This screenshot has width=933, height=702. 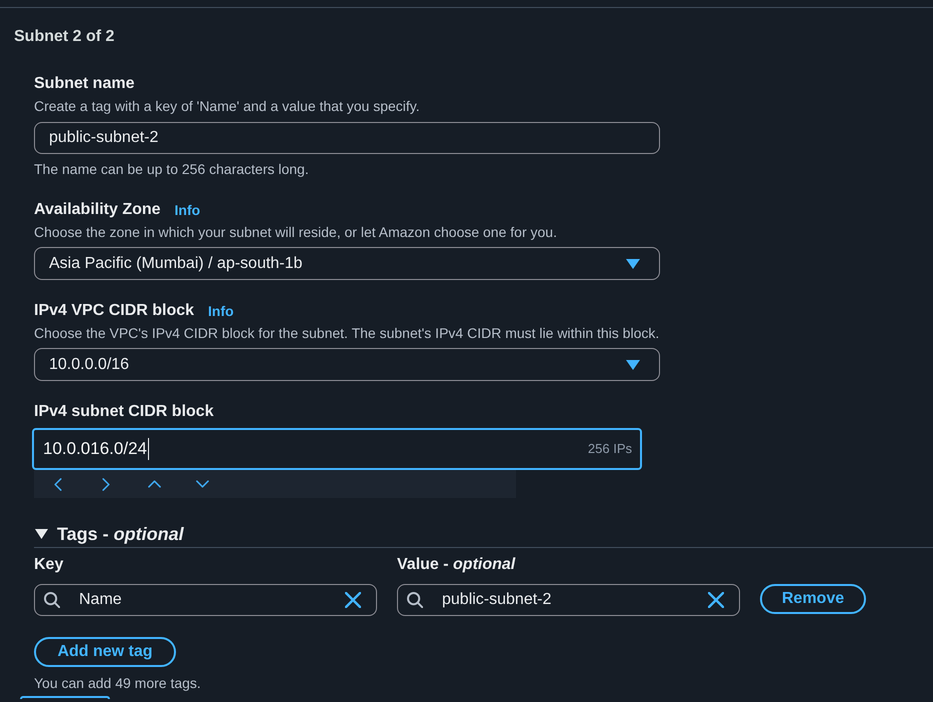 I want to click on field-label: IPv4 VPC CIDR block, so click(x=114, y=311).